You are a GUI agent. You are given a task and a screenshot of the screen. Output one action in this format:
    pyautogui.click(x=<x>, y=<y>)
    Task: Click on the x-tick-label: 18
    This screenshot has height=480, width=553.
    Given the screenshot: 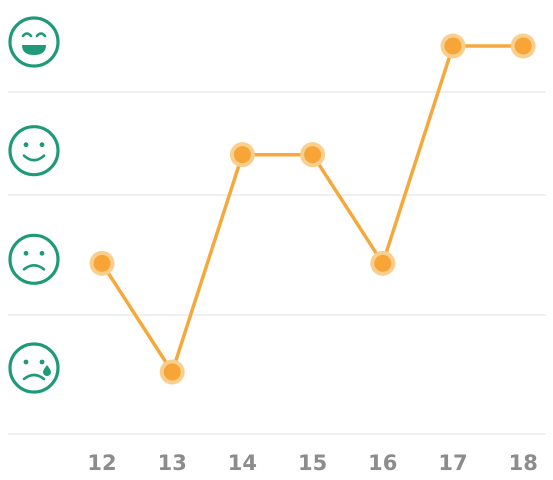 What is the action you would take?
    pyautogui.click(x=523, y=463)
    